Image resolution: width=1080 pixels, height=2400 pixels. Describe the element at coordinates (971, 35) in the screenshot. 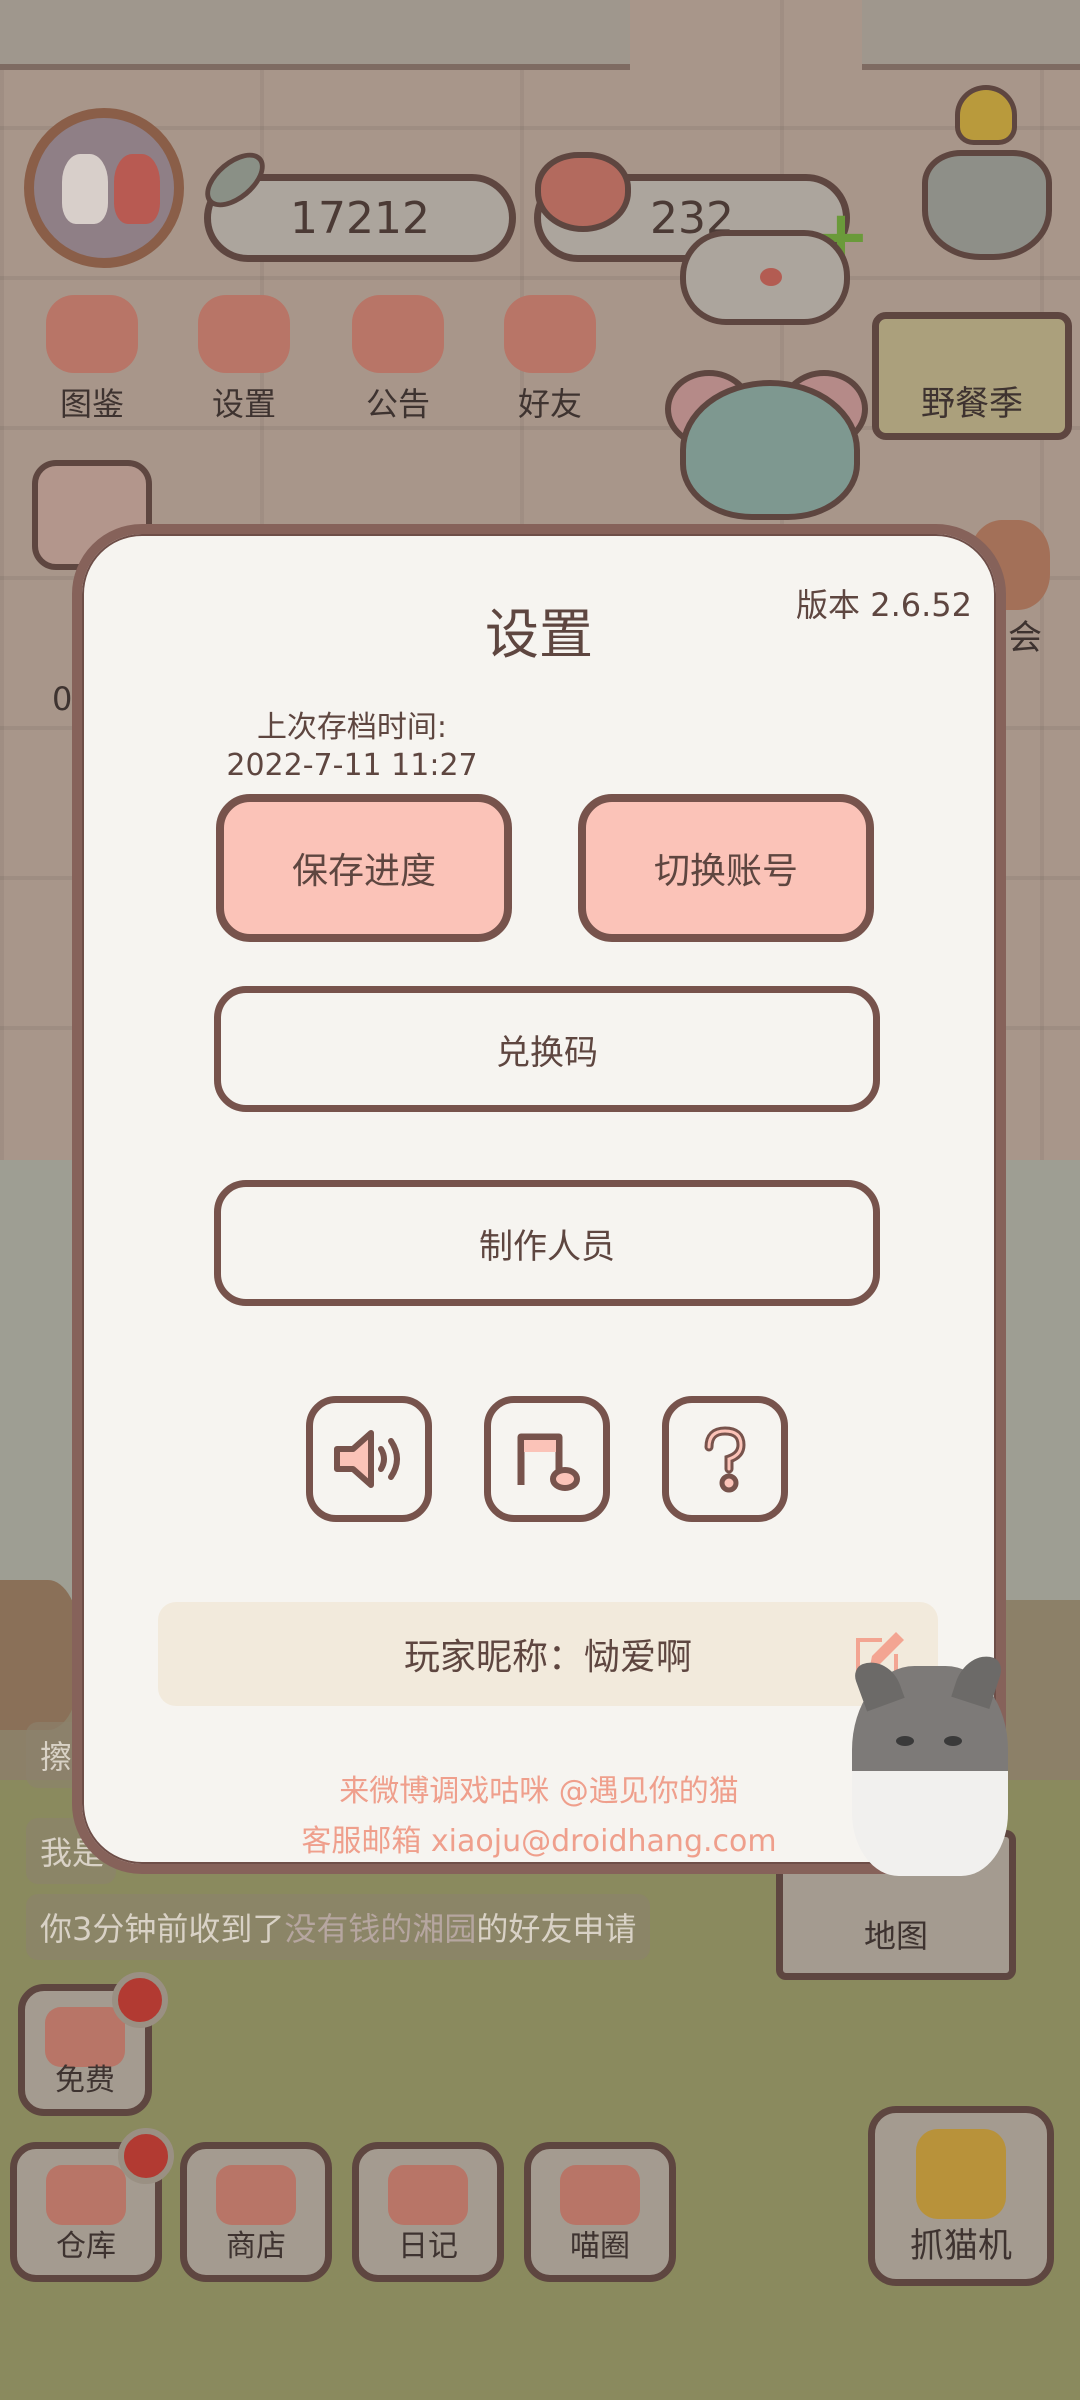

I see `top-wood-panel-right` at that location.